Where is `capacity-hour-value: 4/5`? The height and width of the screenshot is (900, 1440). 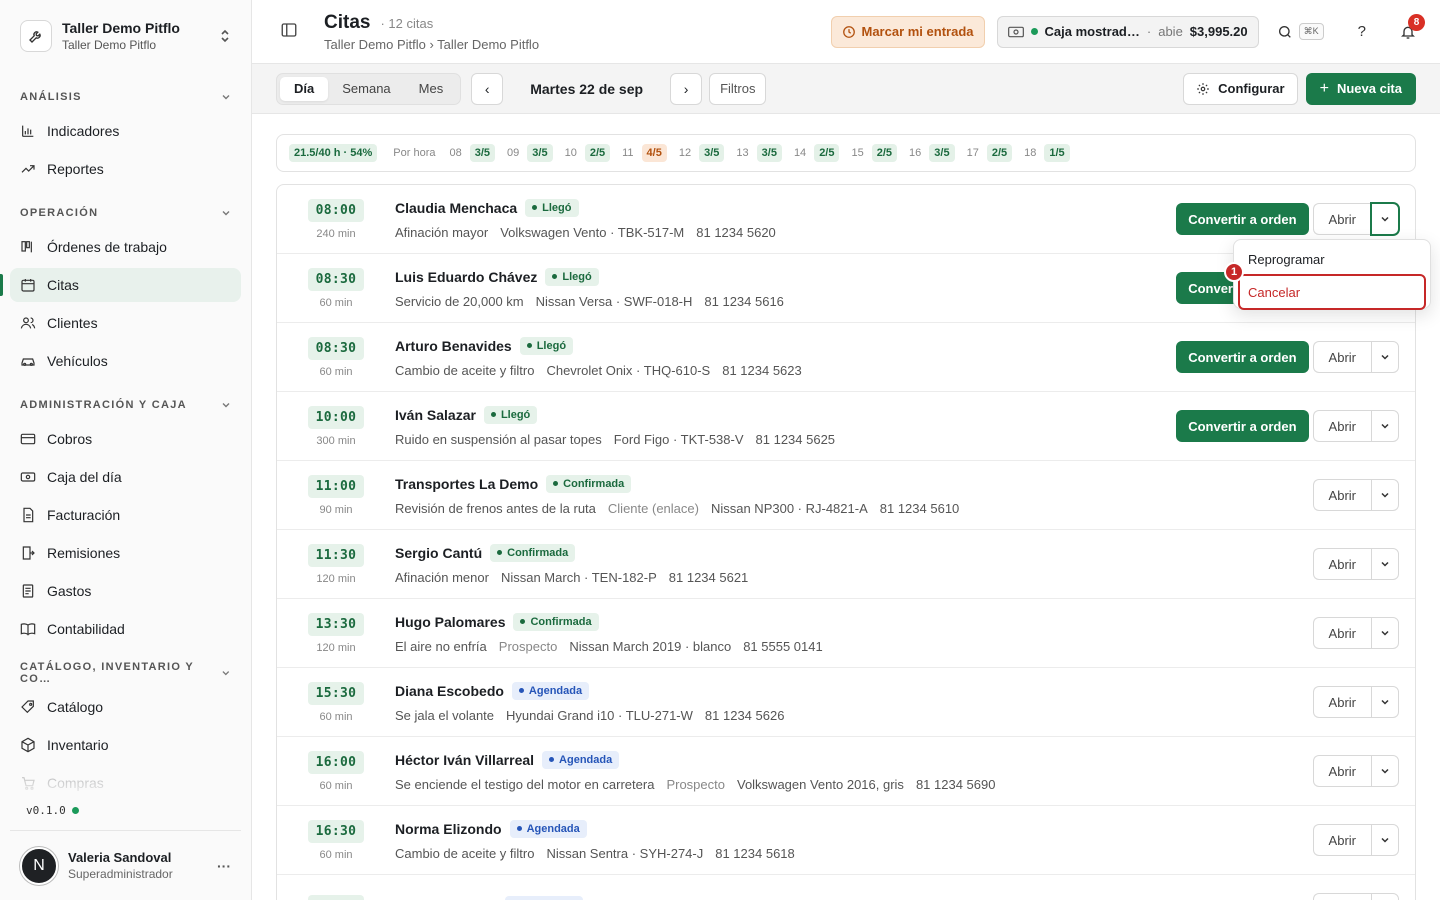 capacity-hour-value: 4/5 is located at coordinates (654, 153).